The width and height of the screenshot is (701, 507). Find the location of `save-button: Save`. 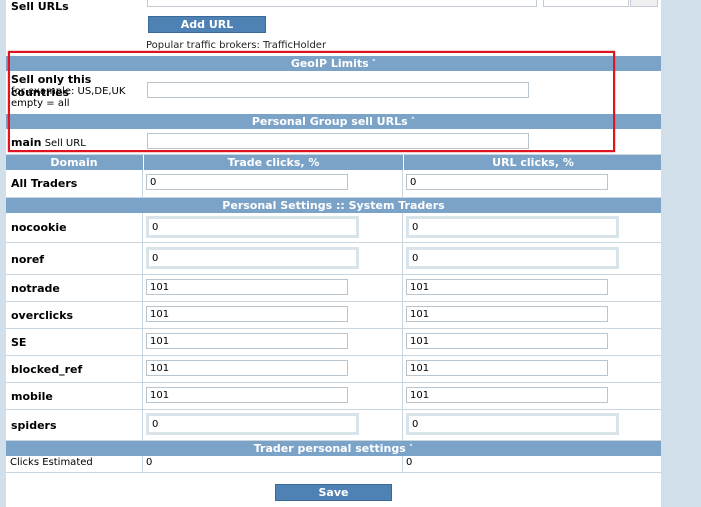

save-button: Save is located at coordinates (333, 492).